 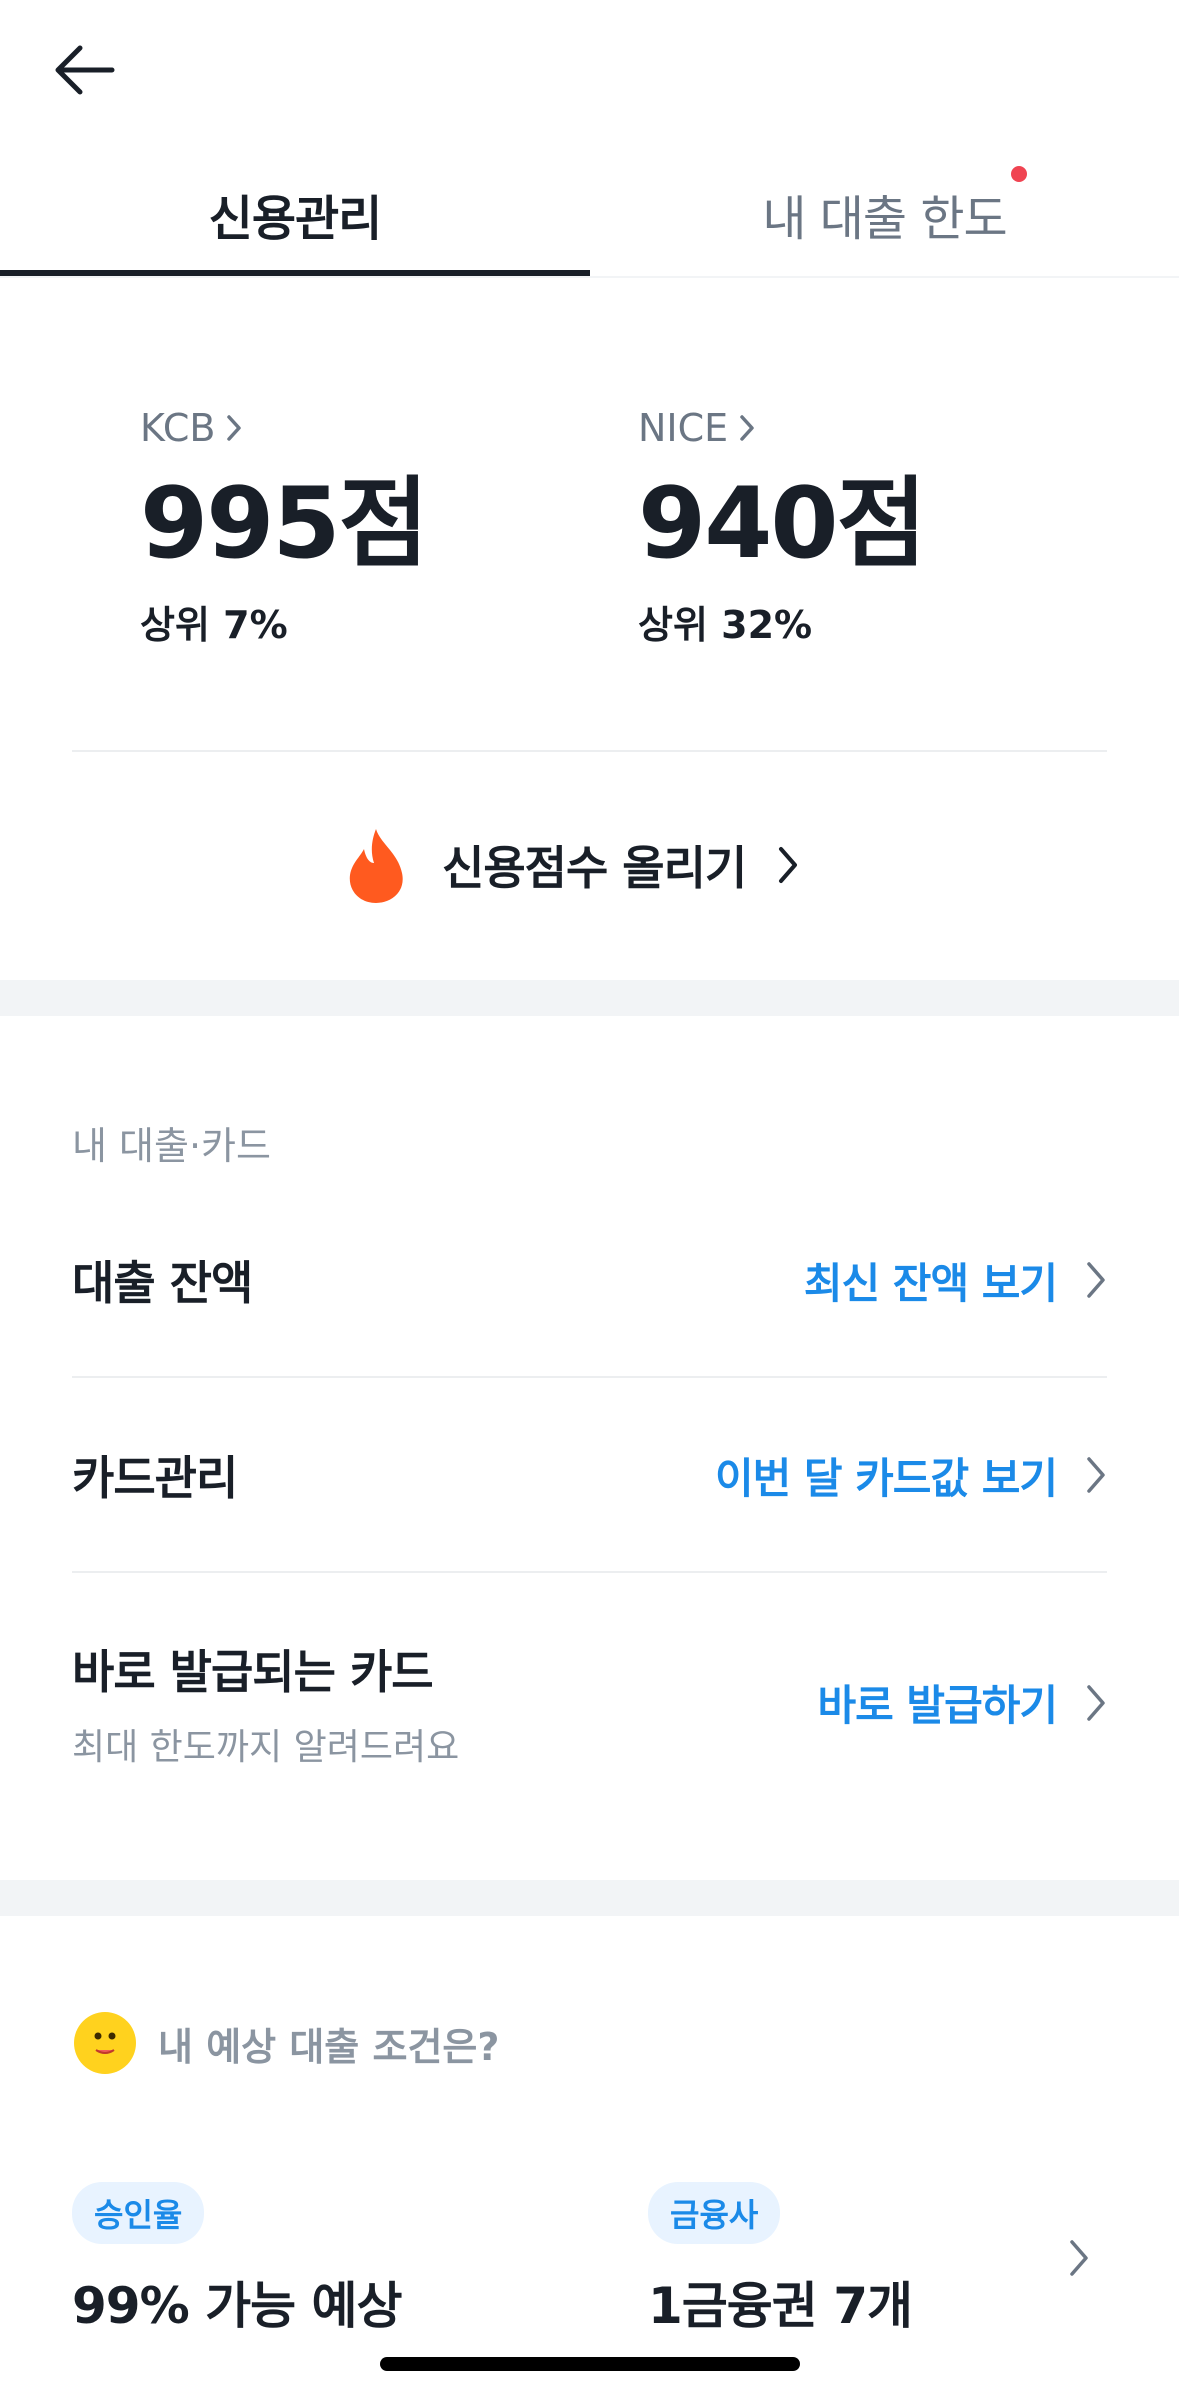 I want to click on lender-value: 1금융권 7개, so click(x=780, y=2306).